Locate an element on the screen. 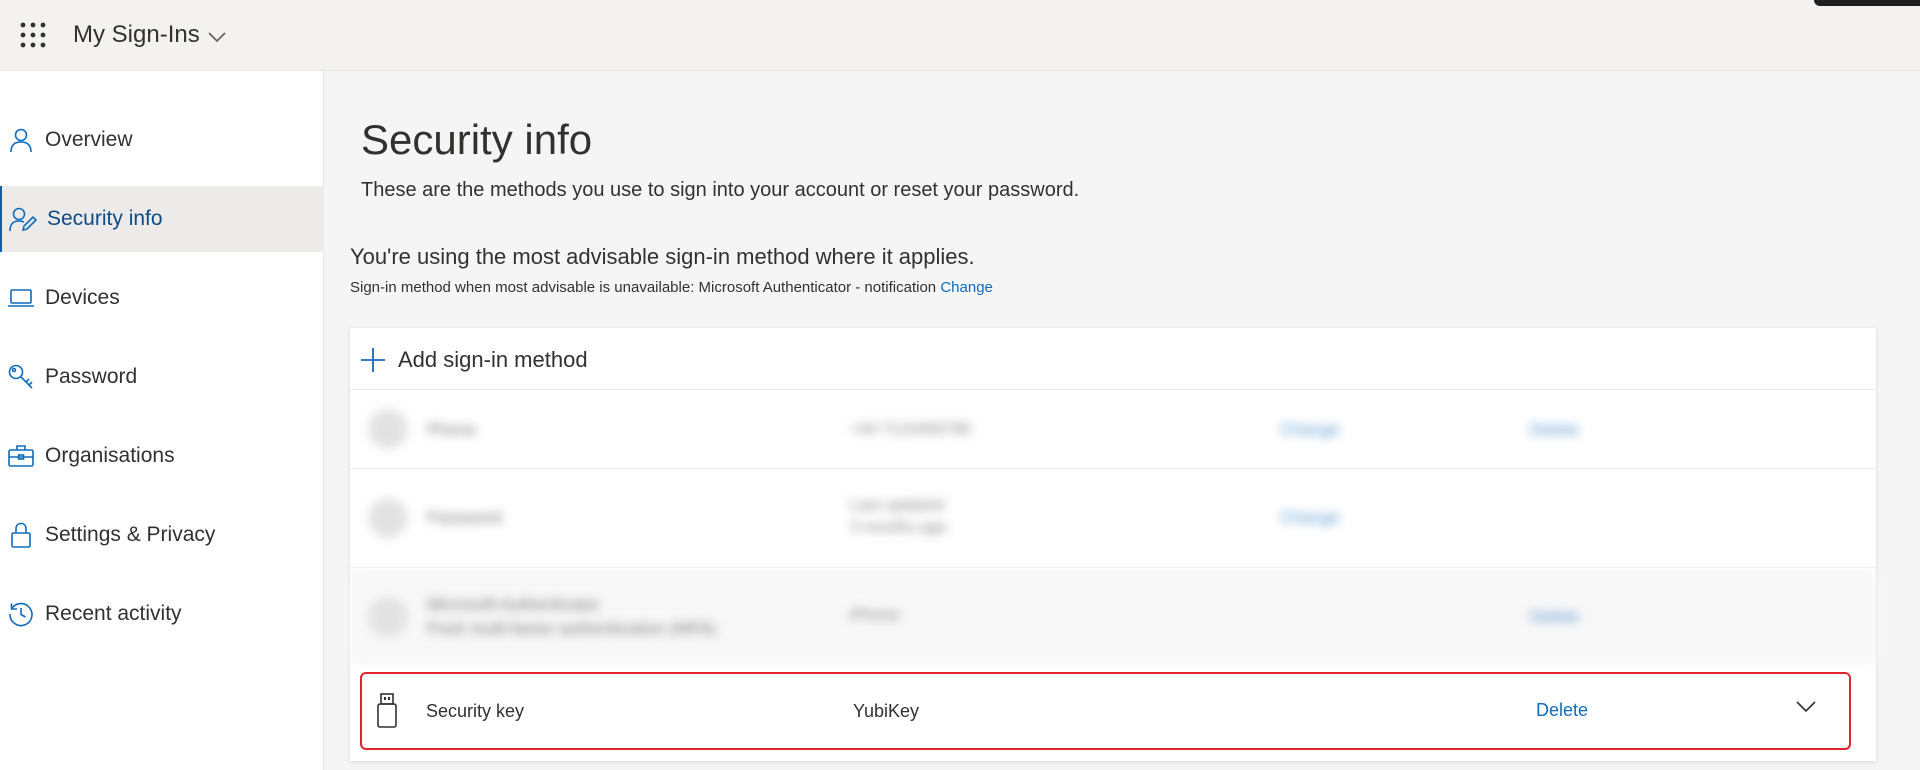 The height and width of the screenshot is (770, 1920). method-detail: iPhone is located at coordinates (875, 615).